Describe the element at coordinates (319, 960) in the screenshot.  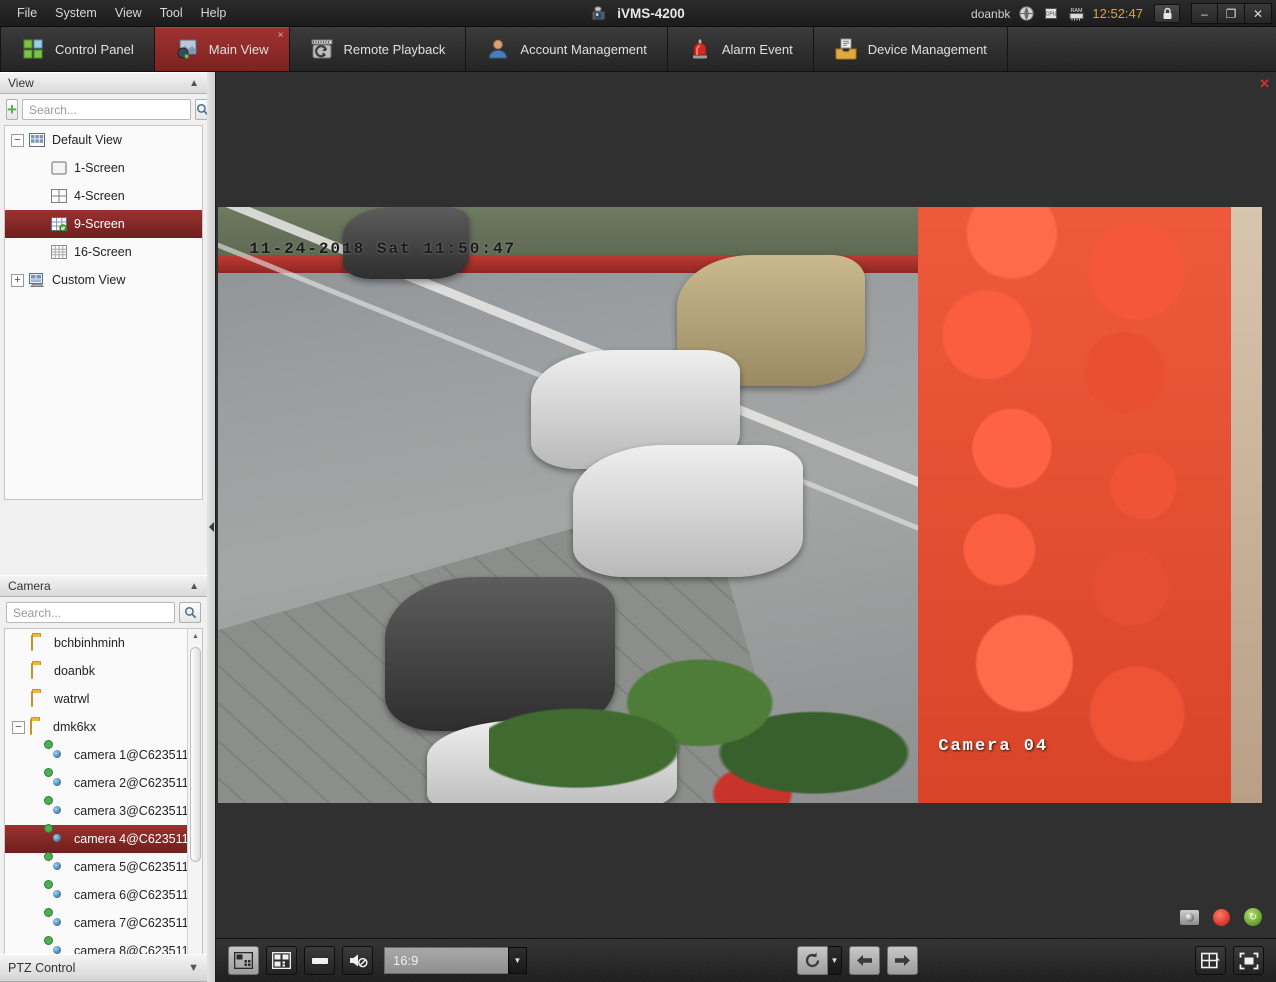
I see `stop-all-button` at that location.